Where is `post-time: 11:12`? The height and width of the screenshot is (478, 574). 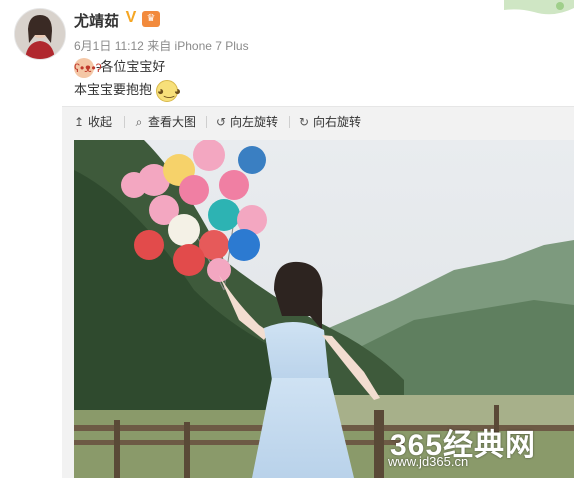 post-time: 11:12 is located at coordinates (129, 46).